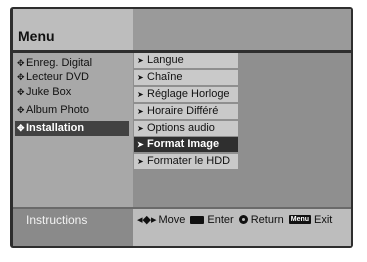 Image resolution: width=367 pixels, height=262 pixels. Describe the element at coordinates (49, 92) in the screenshot. I see `menu-item-label: Juke Box` at that location.